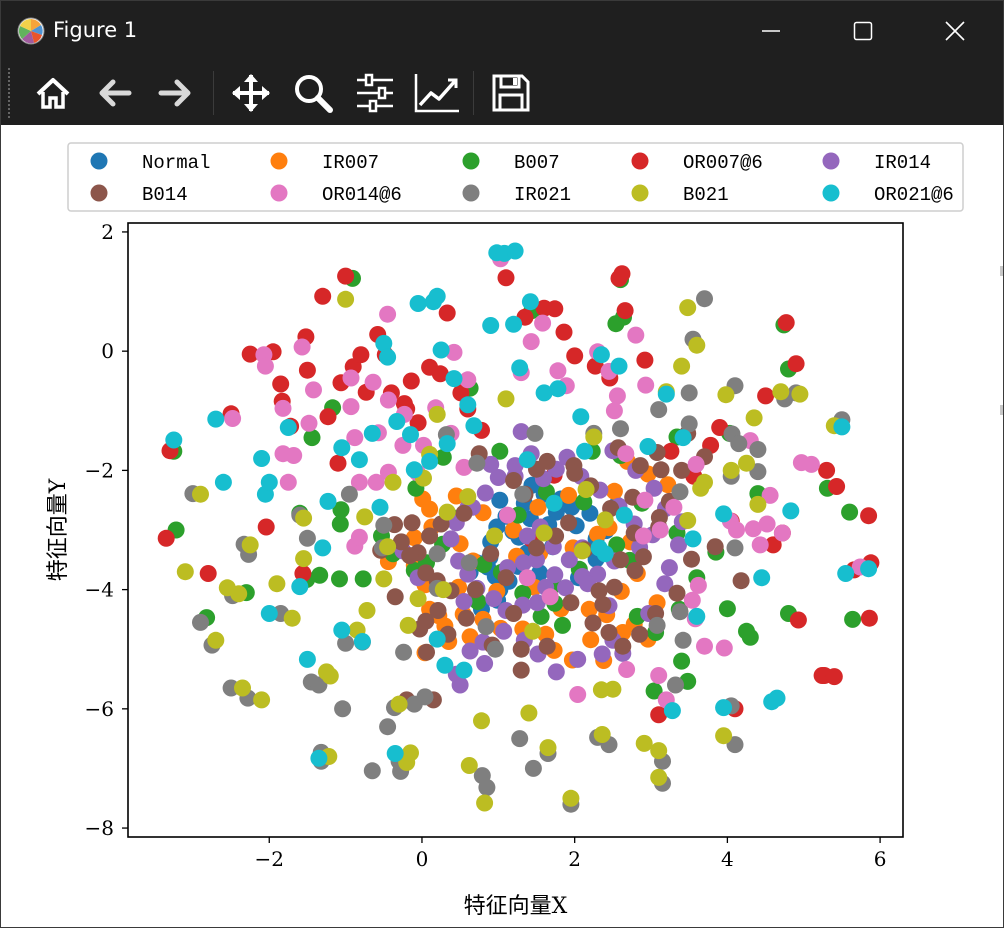  I want to click on legend-label: IR021, so click(542, 195).